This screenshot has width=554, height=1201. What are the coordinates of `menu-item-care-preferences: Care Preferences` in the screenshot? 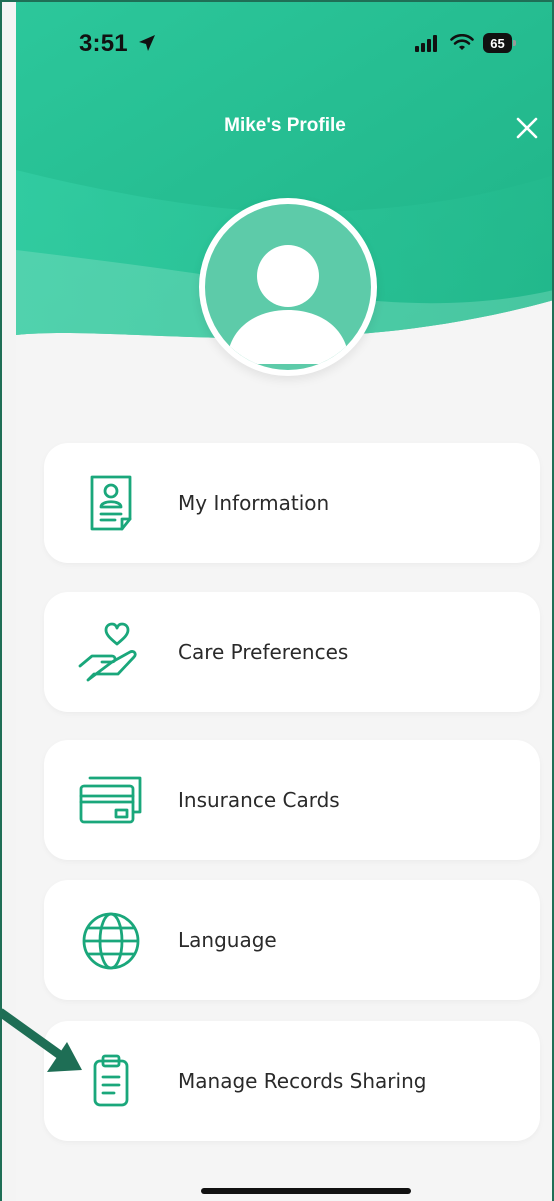 It's located at (292, 652).